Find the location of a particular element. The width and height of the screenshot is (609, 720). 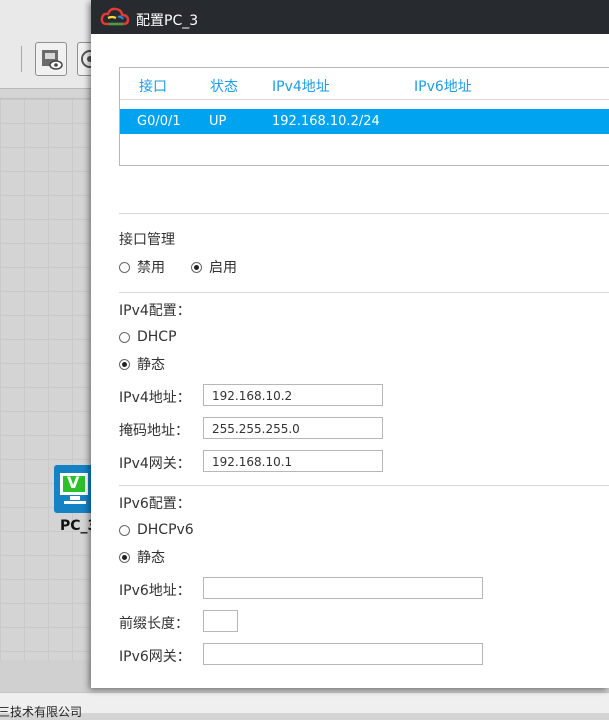

table-header-interface: 接口 is located at coordinates (153, 86).